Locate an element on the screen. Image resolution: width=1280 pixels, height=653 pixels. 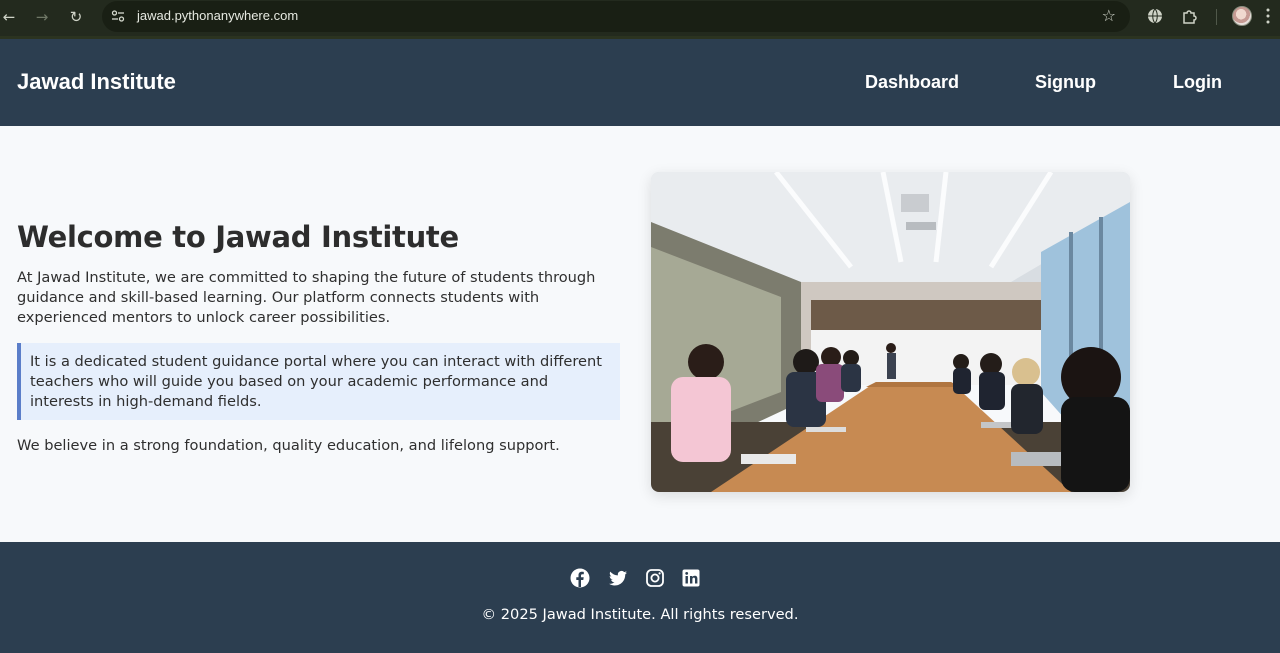
url-text: jawad.pythonanywhere.com is located at coordinates (217, 15).